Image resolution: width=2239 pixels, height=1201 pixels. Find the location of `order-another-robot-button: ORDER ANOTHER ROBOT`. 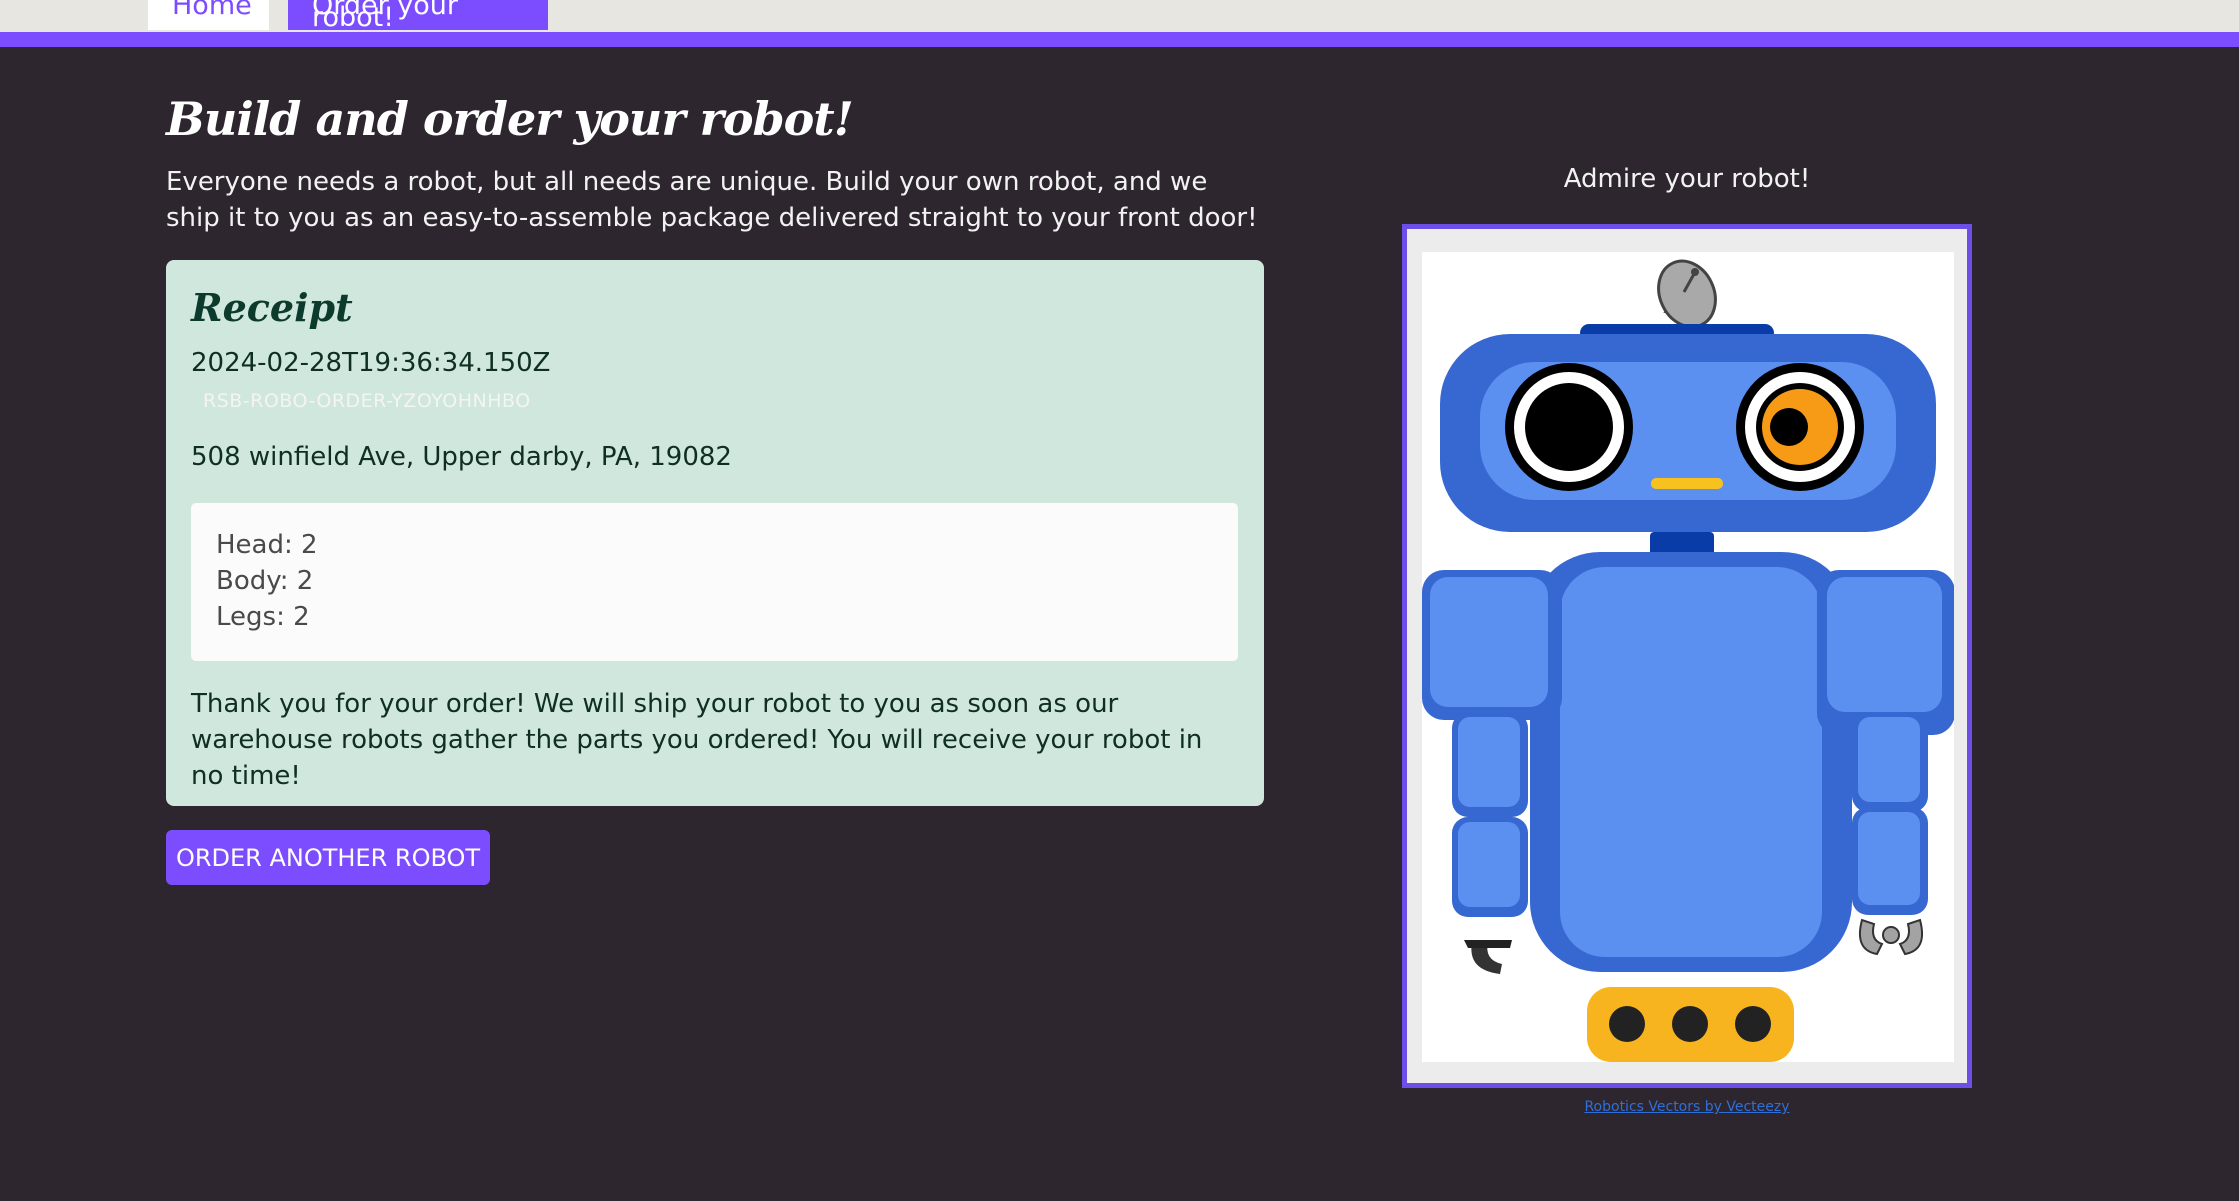

order-another-robot-button: ORDER ANOTHER ROBOT is located at coordinates (328, 857).